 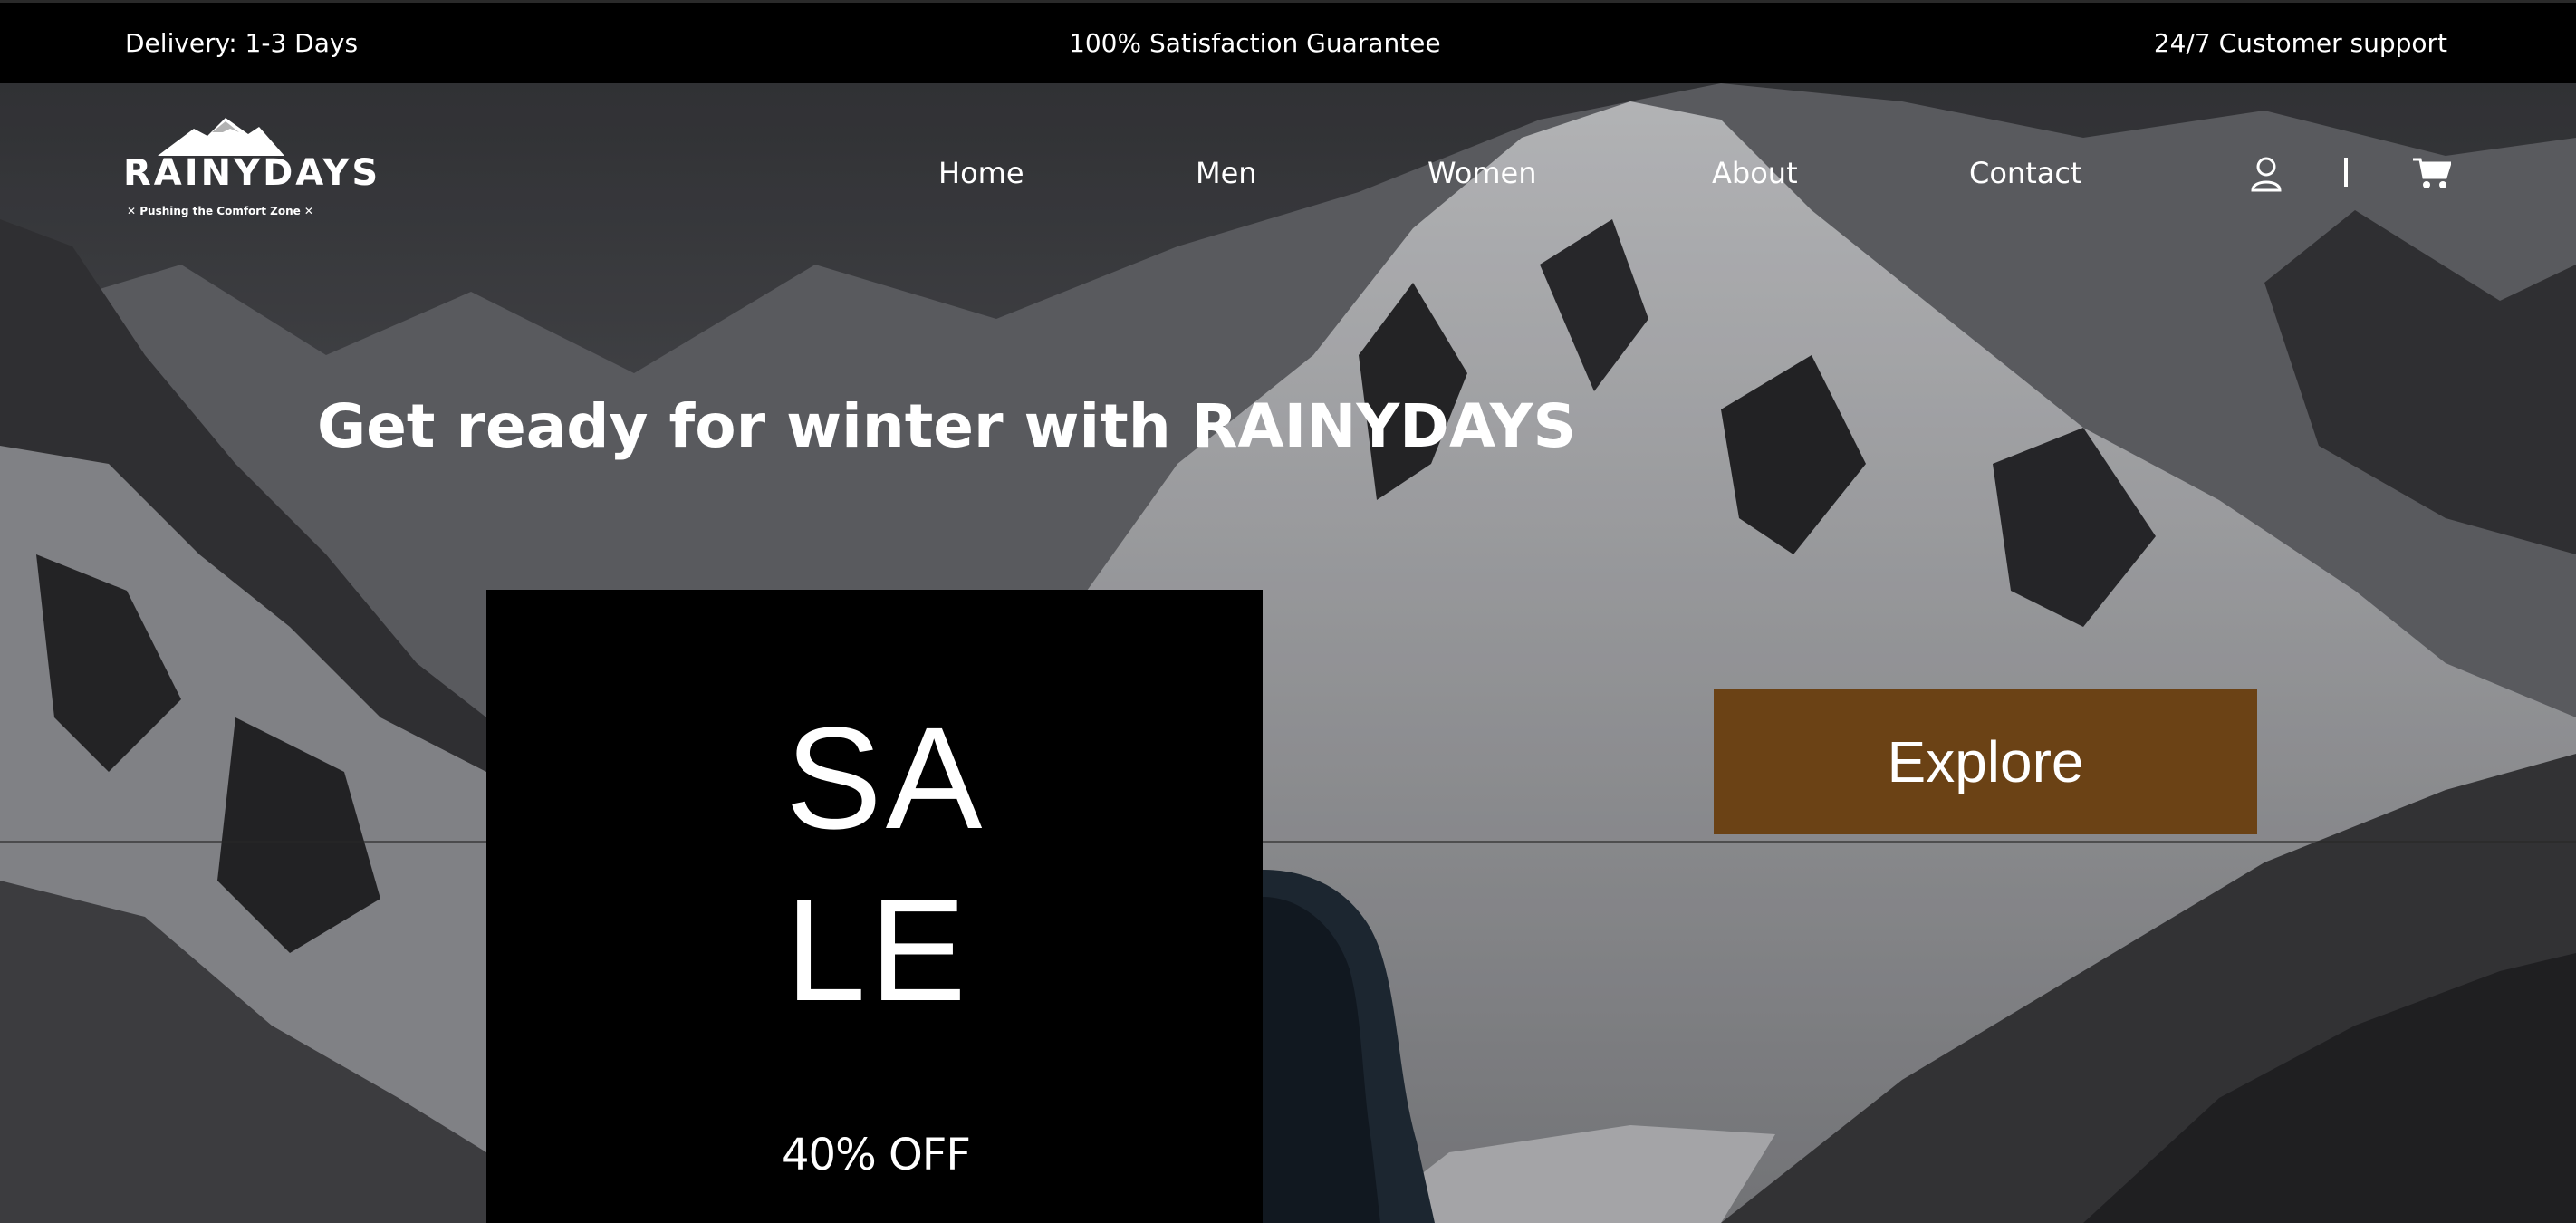 I want to click on sale-text-line-1: SA, so click(x=885, y=778).